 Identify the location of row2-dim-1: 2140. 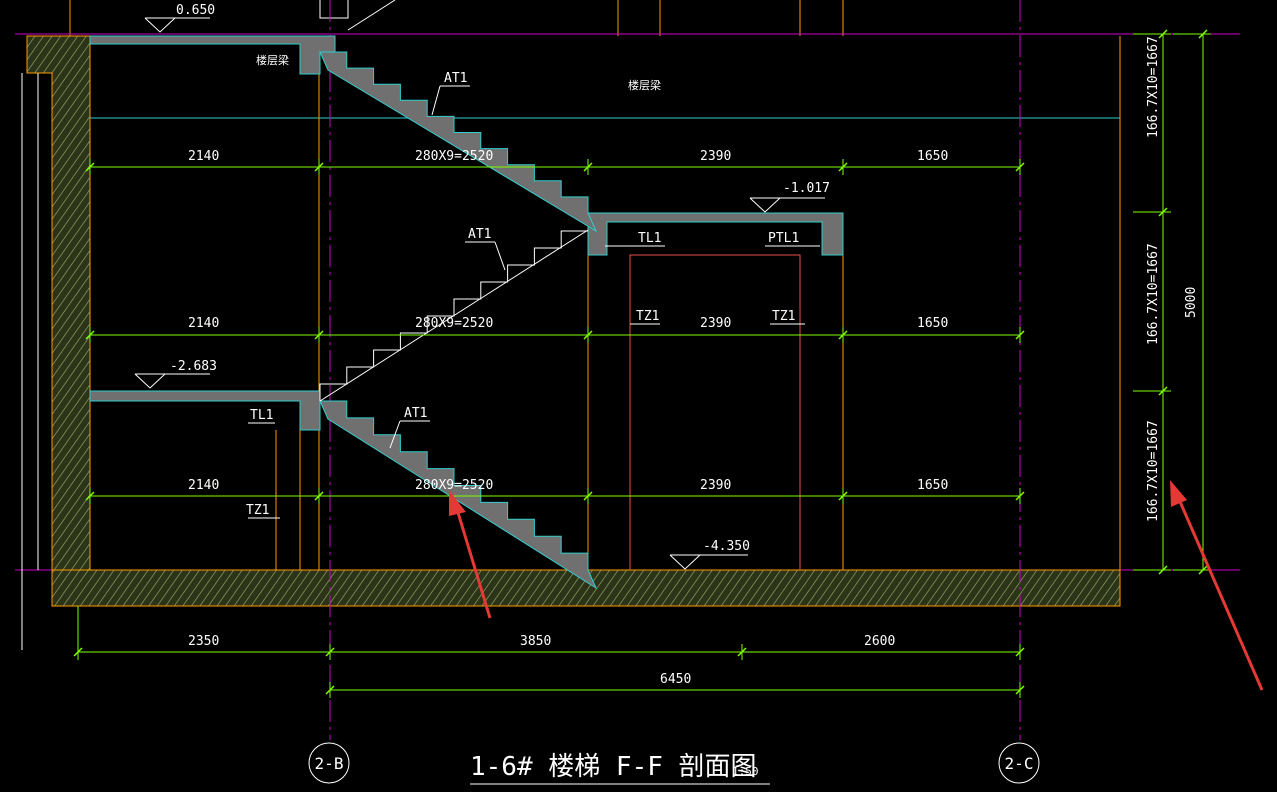
(203, 323).